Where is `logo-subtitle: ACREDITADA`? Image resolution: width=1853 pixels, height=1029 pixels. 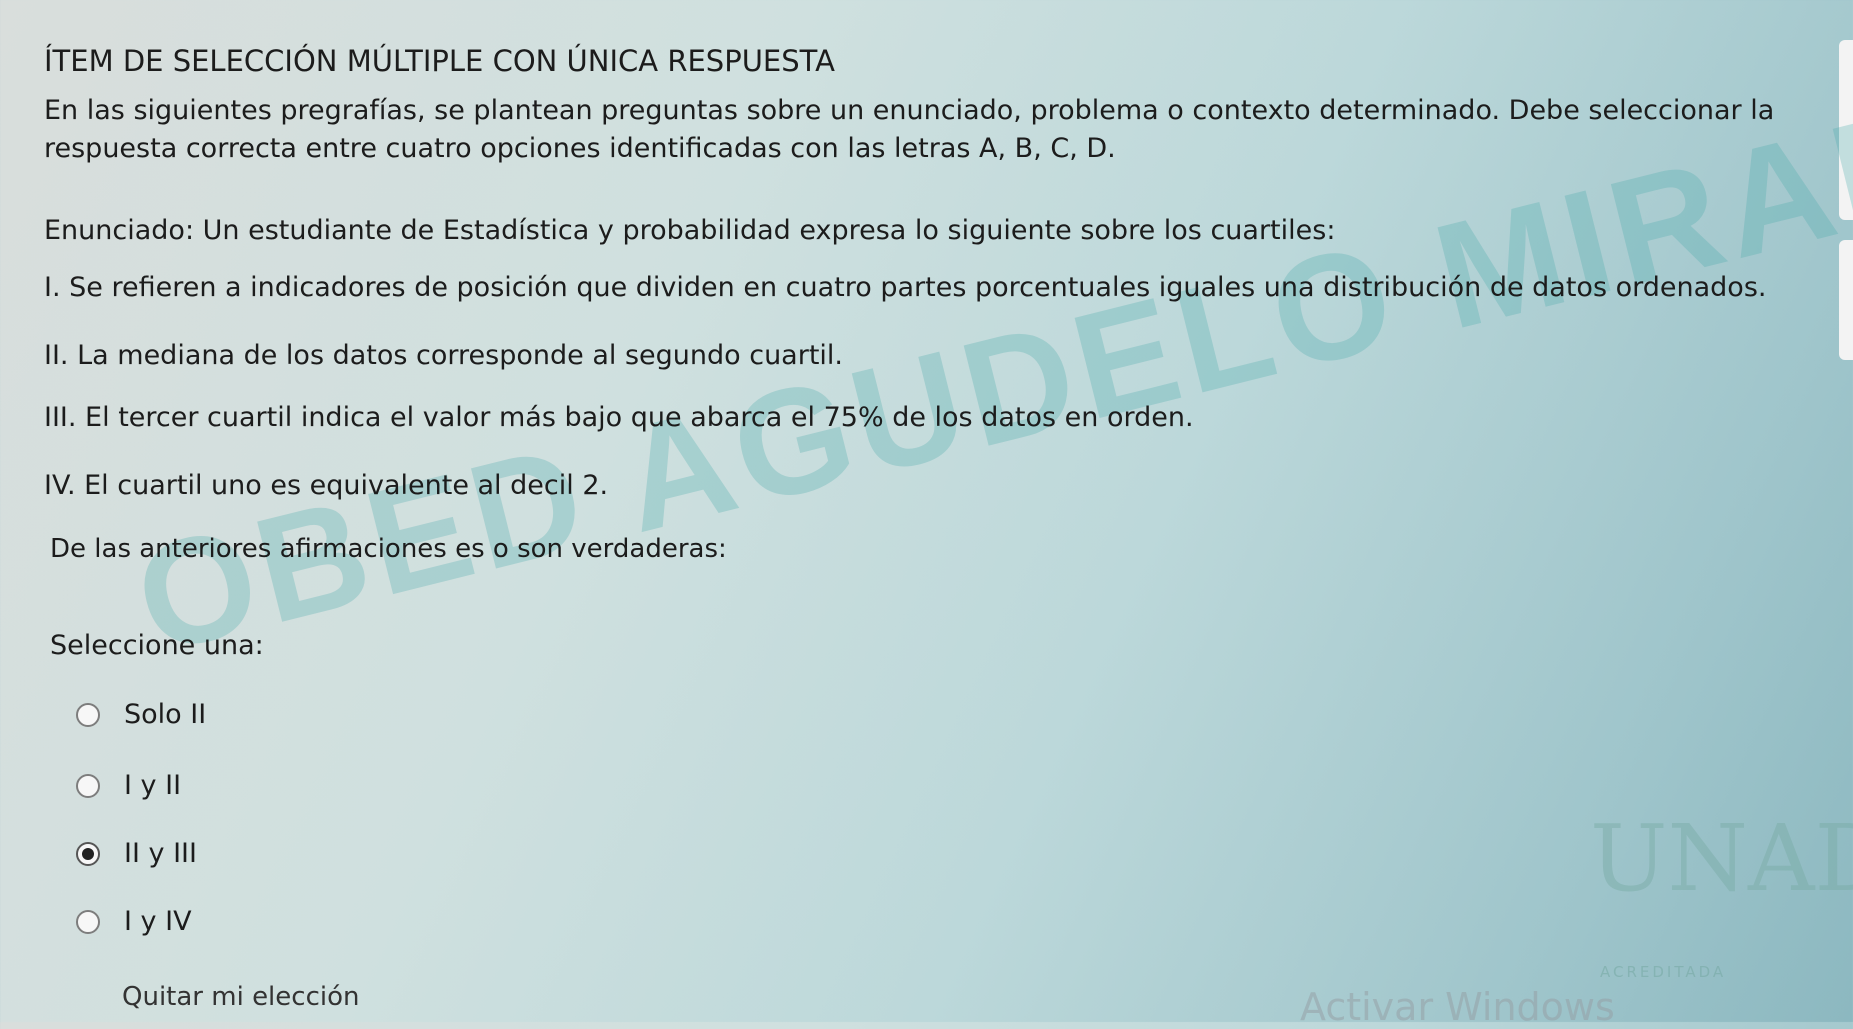
logo-subtitle: ACREDITADA is located at coordinates (1663, 972).